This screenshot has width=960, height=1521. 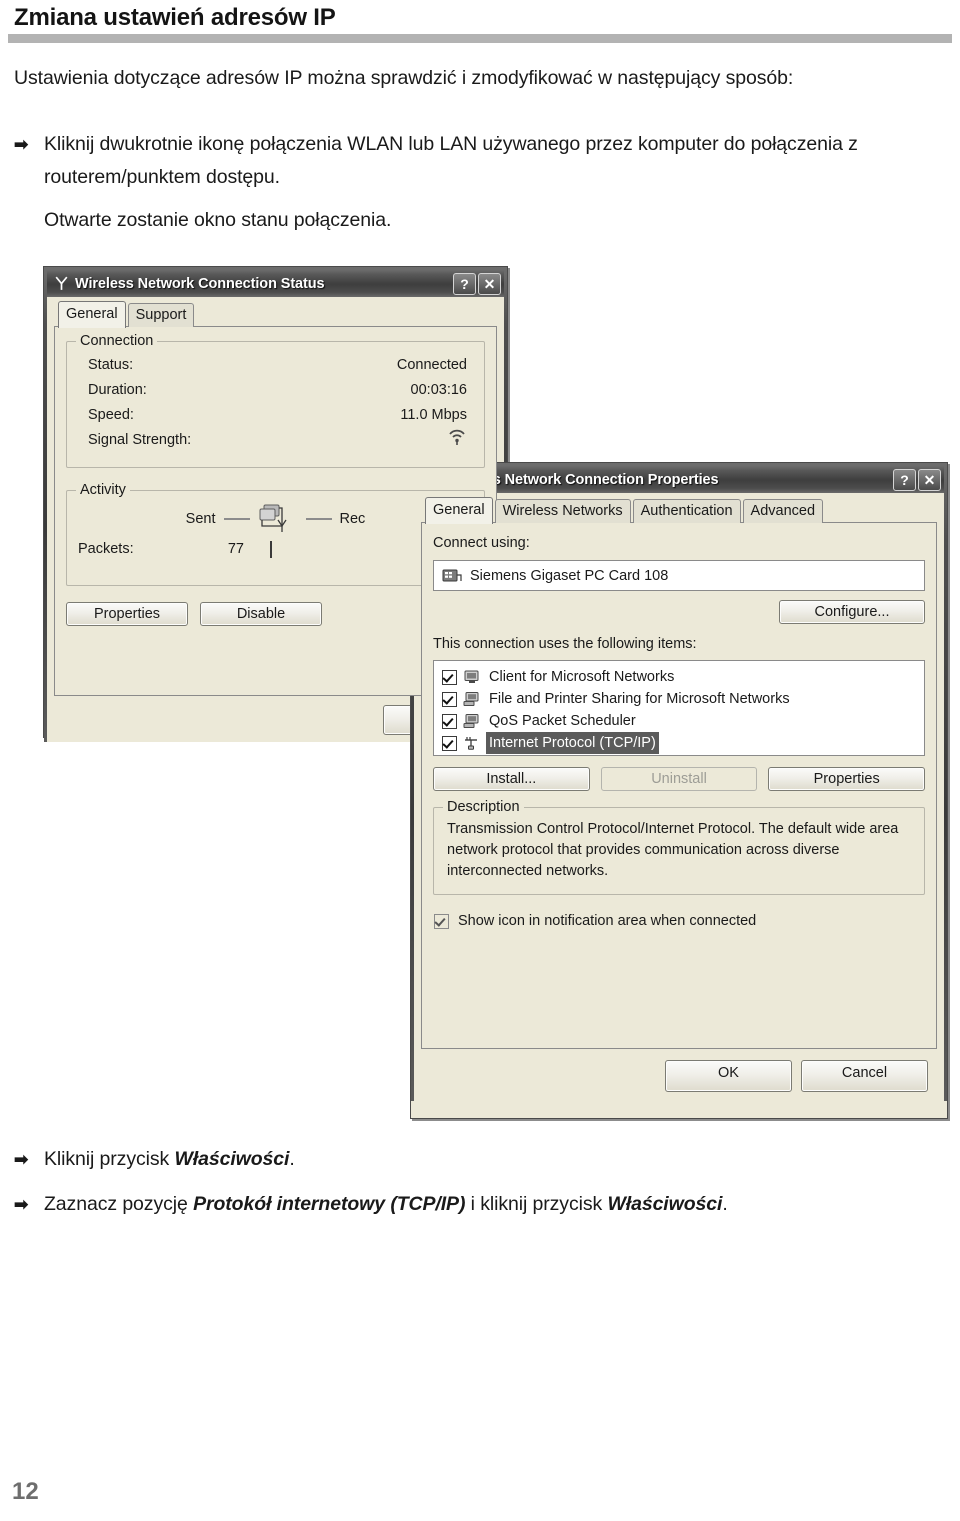 What do you see at coordinates (318, 519) in the screenshot?
I see `received-line` at bounding box center [318, 519].